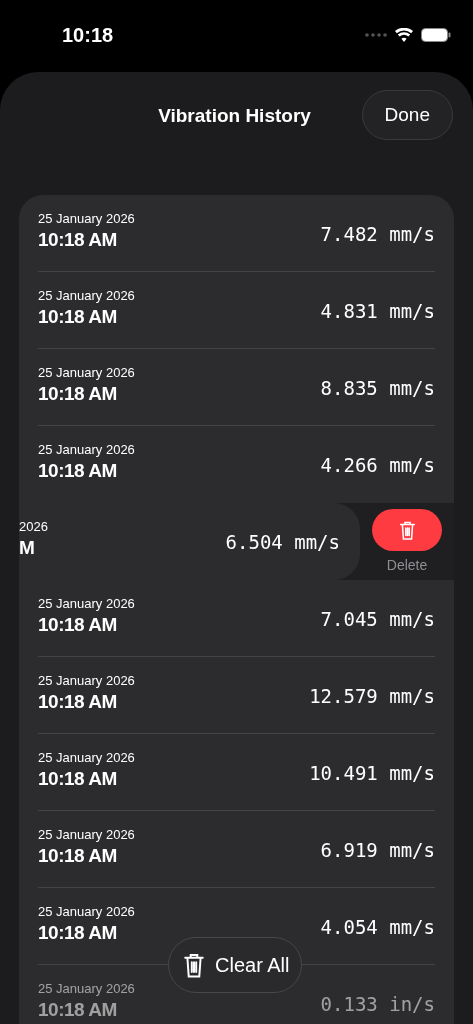 Image resolution: width=473 pixels, height=1024 pixels. What do you see at coordinates (436, 35) in the screenshot?
I see `battery-icon` at bounding box center [436, 35].